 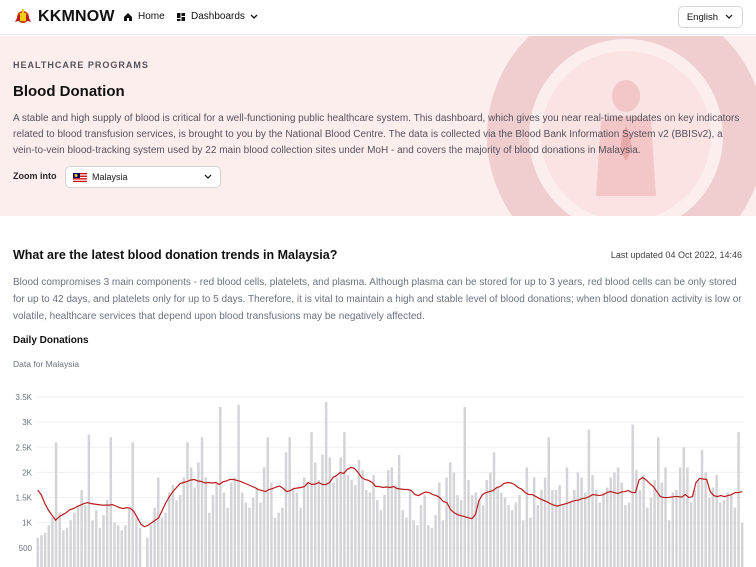 What do you see at coordinates (144, 16) in the screenshot?
I see `nav-home: Home` at bounding box center [144, 16].